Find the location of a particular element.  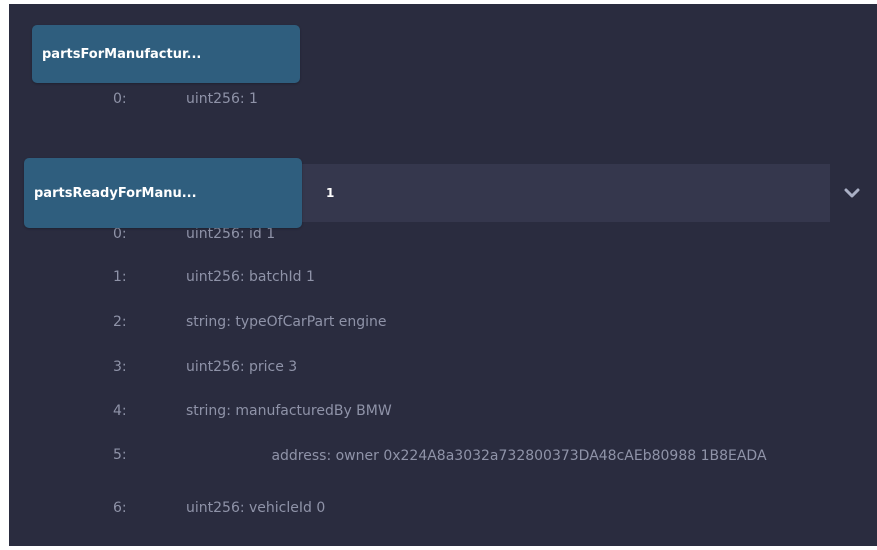

output-value: uint256: id 1 is located at coordinates (231, 234).